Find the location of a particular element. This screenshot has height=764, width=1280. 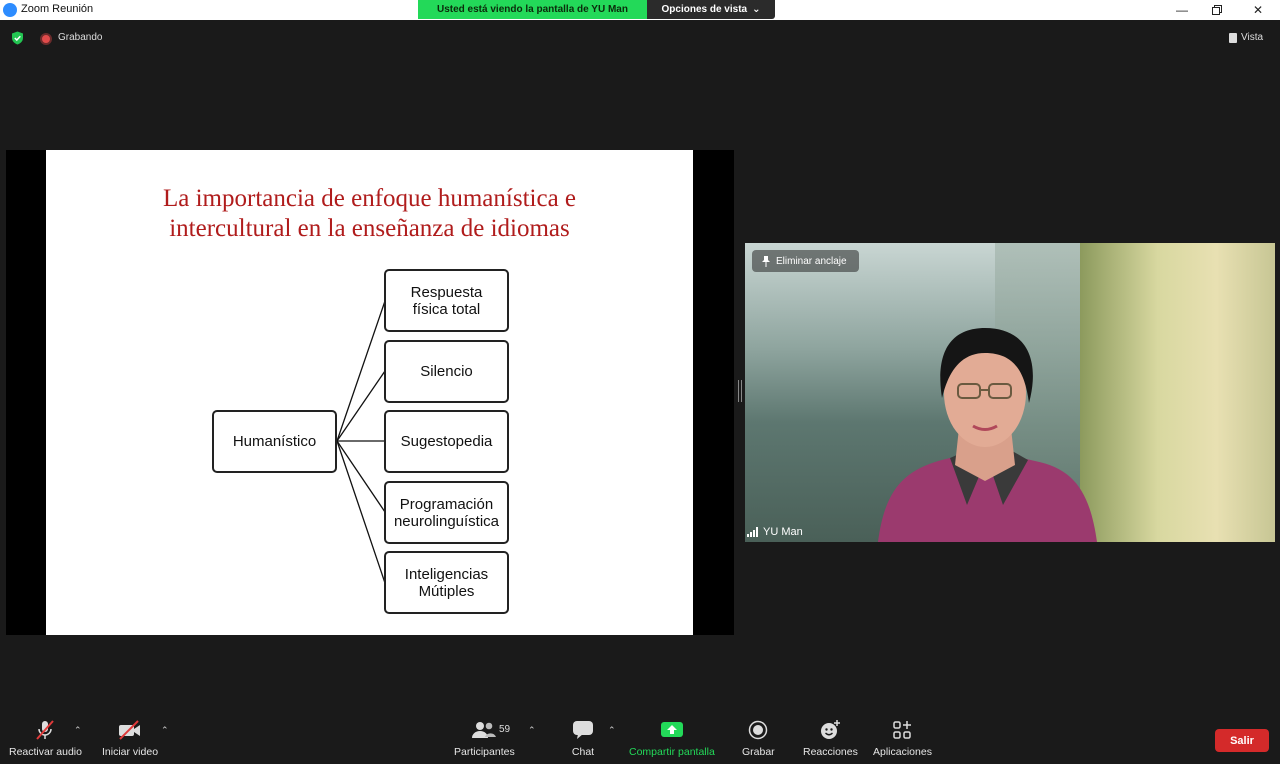

minimize-icon: — is located at coordinates (1182, 9).